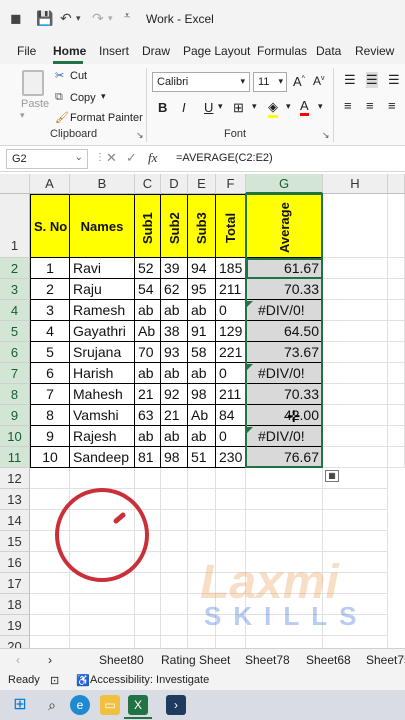 This screenshot has height=720, width=405. What do you see at coordinates (18, 660) in the screenshot?
I see `scroll-left-icon: ‹` at bounding box center [18, 660].